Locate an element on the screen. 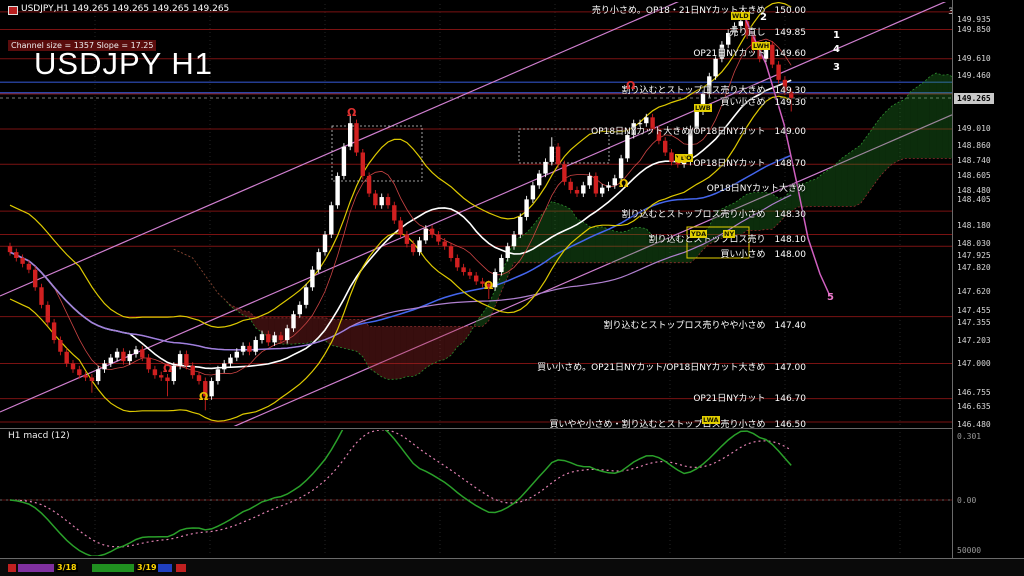 This screenshot has width=1024, height=576. trade-note: 買い小さめ 149.30 is located at coordinates (764, 101).